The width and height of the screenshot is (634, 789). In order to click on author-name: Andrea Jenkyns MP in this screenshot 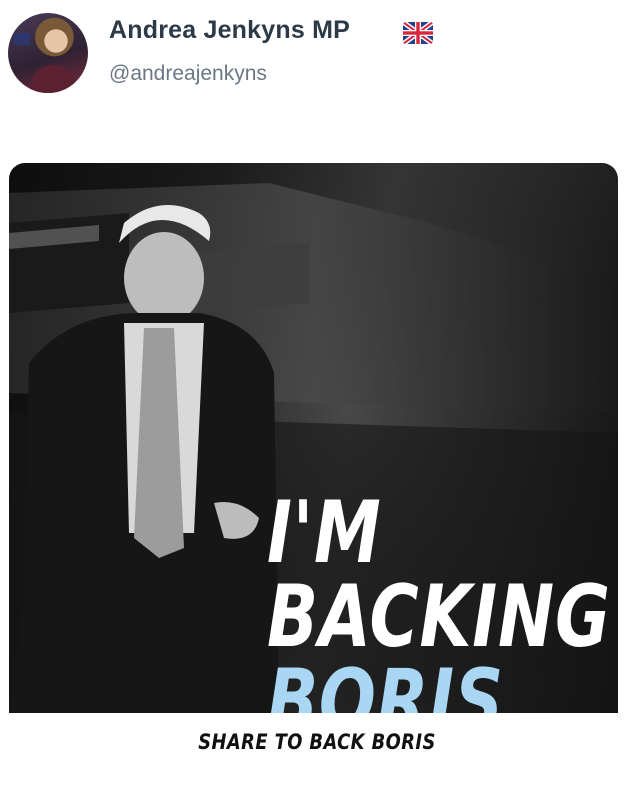, I will do `click(229, 30)`.